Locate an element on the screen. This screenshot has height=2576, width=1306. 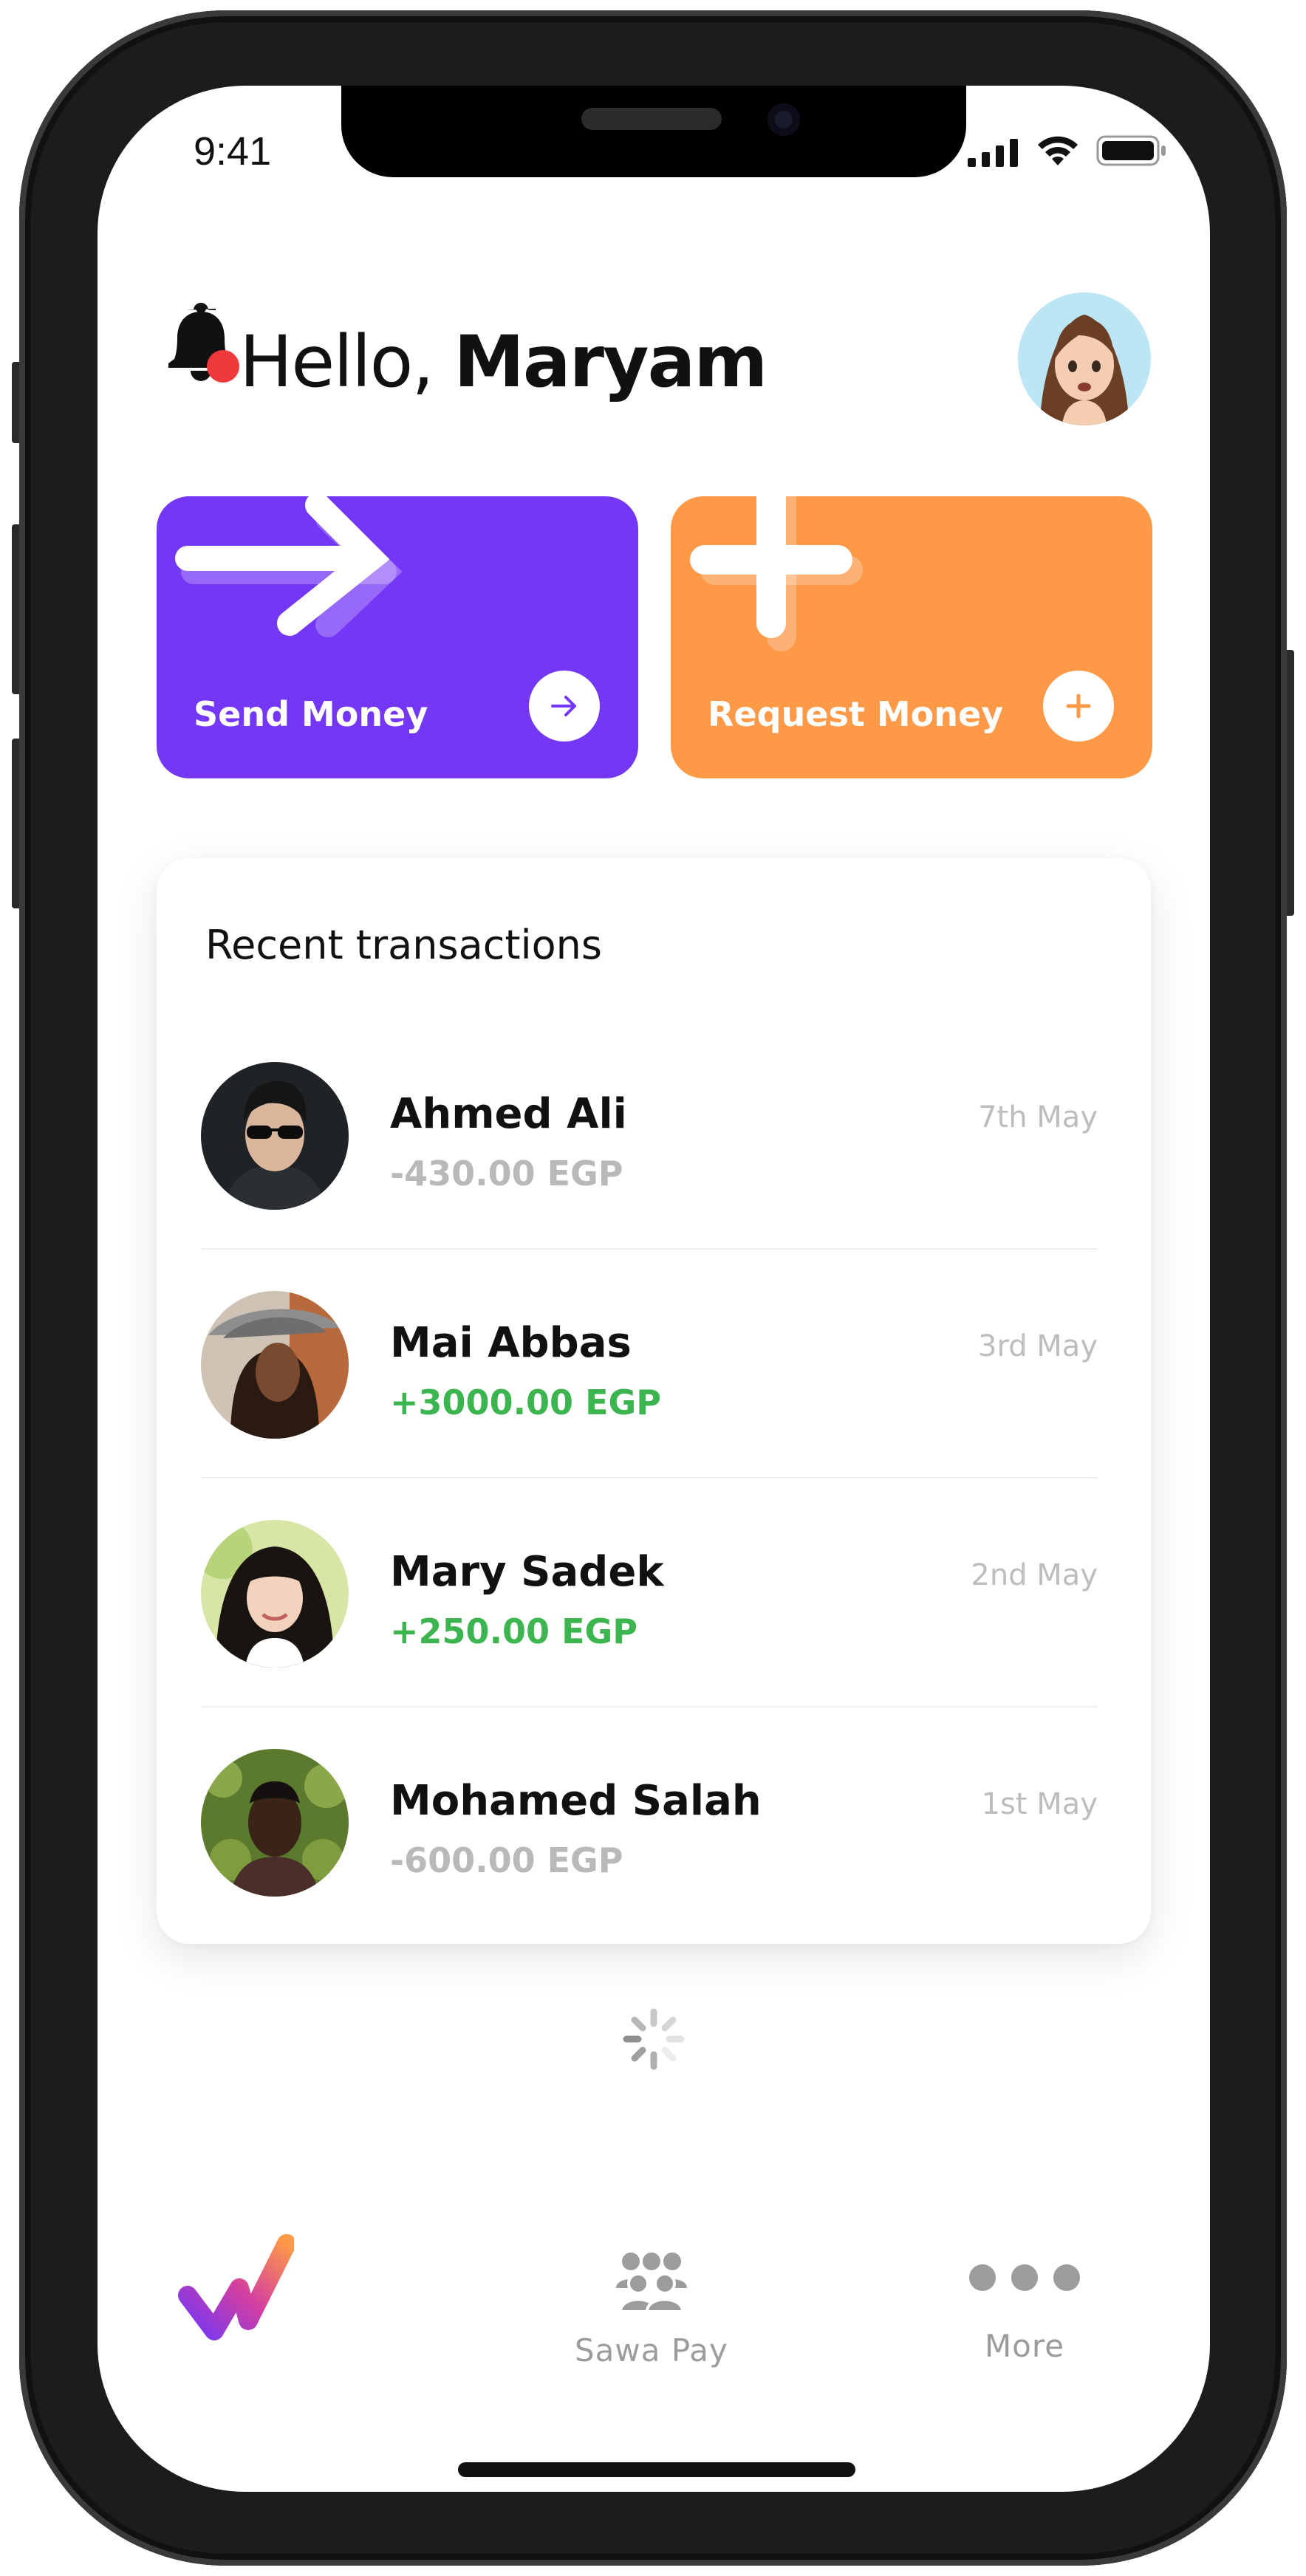
transaction-row: Ahmed Ali -430.00 EGP 7th May is located at coordinates (650, 1135).